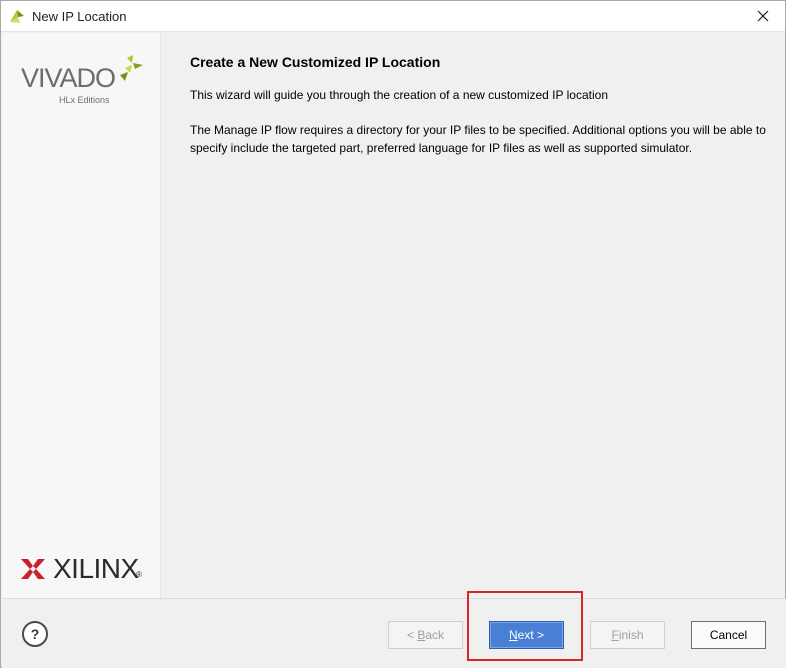  Describe the element at coordinates (79, 16) in the screenshot. I see `window-title: New IP Location` at that location.